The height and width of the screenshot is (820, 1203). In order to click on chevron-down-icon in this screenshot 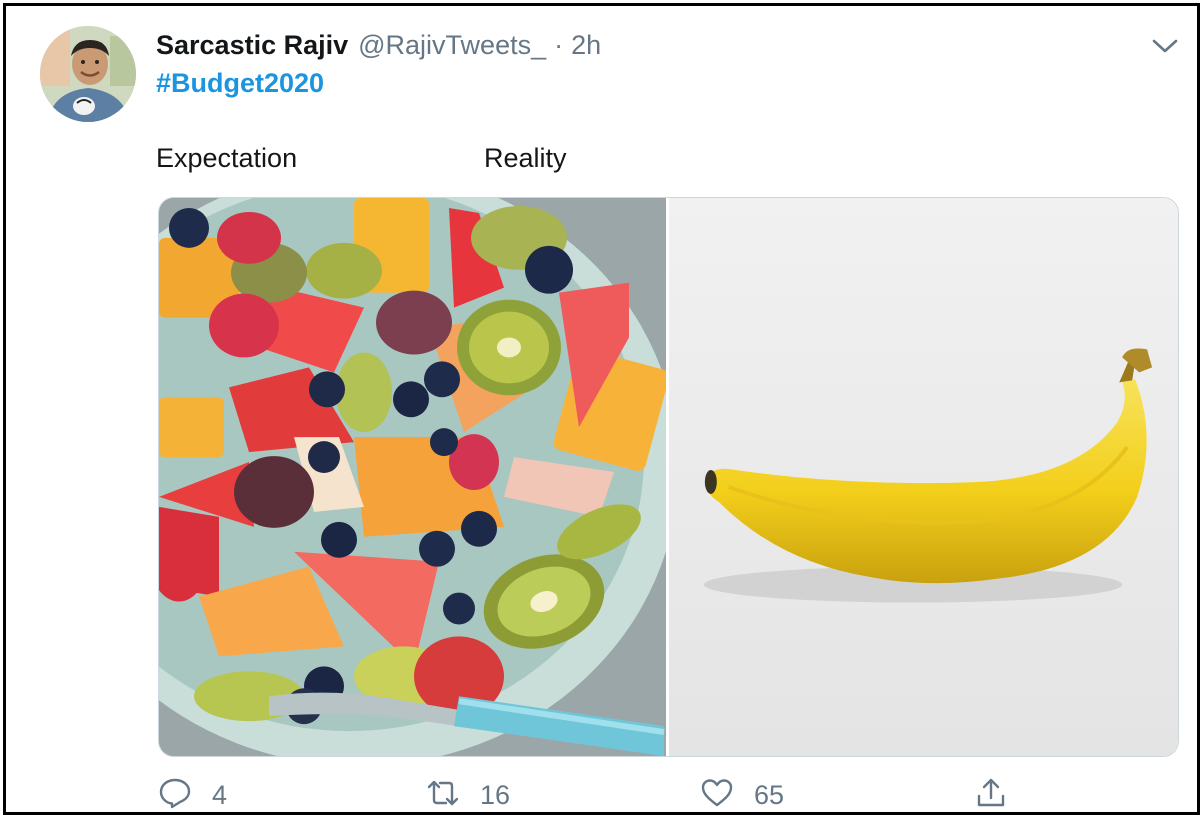, I will do `click(1165, 46)`.